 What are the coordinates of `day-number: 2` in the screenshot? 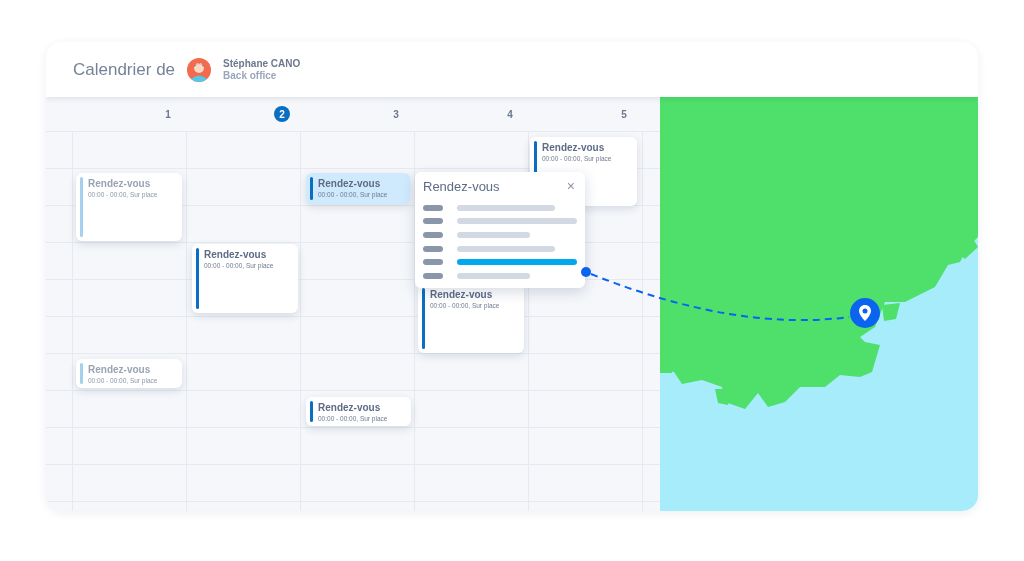 It's located at (282, 114).